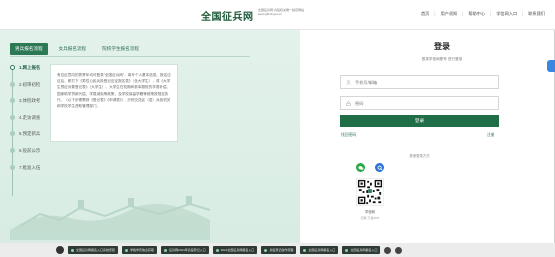 This screenshot has height=257, width=555. Describe the element at coordinates (29, 49) in the screenshot. I see `tab-male-process: 男兵报名流程` at that location.